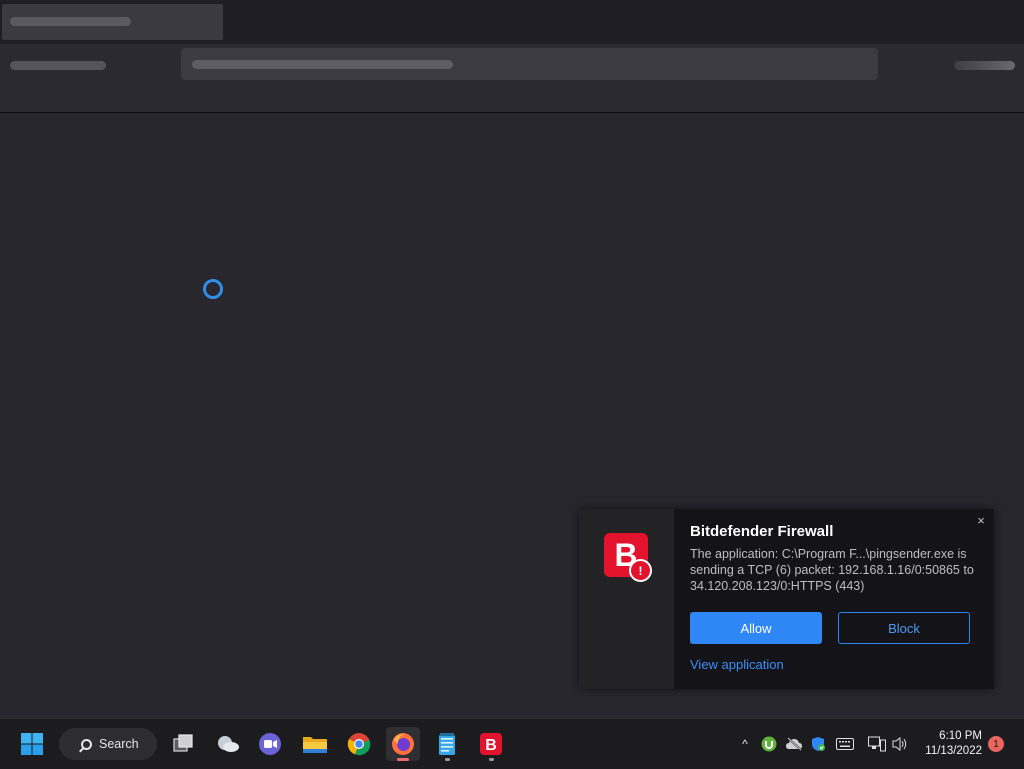 This screenshot has width=1024, height=769. Describe the element at coordinates (228, 744) in the screenshot. I see `widgets-icon` at that location.